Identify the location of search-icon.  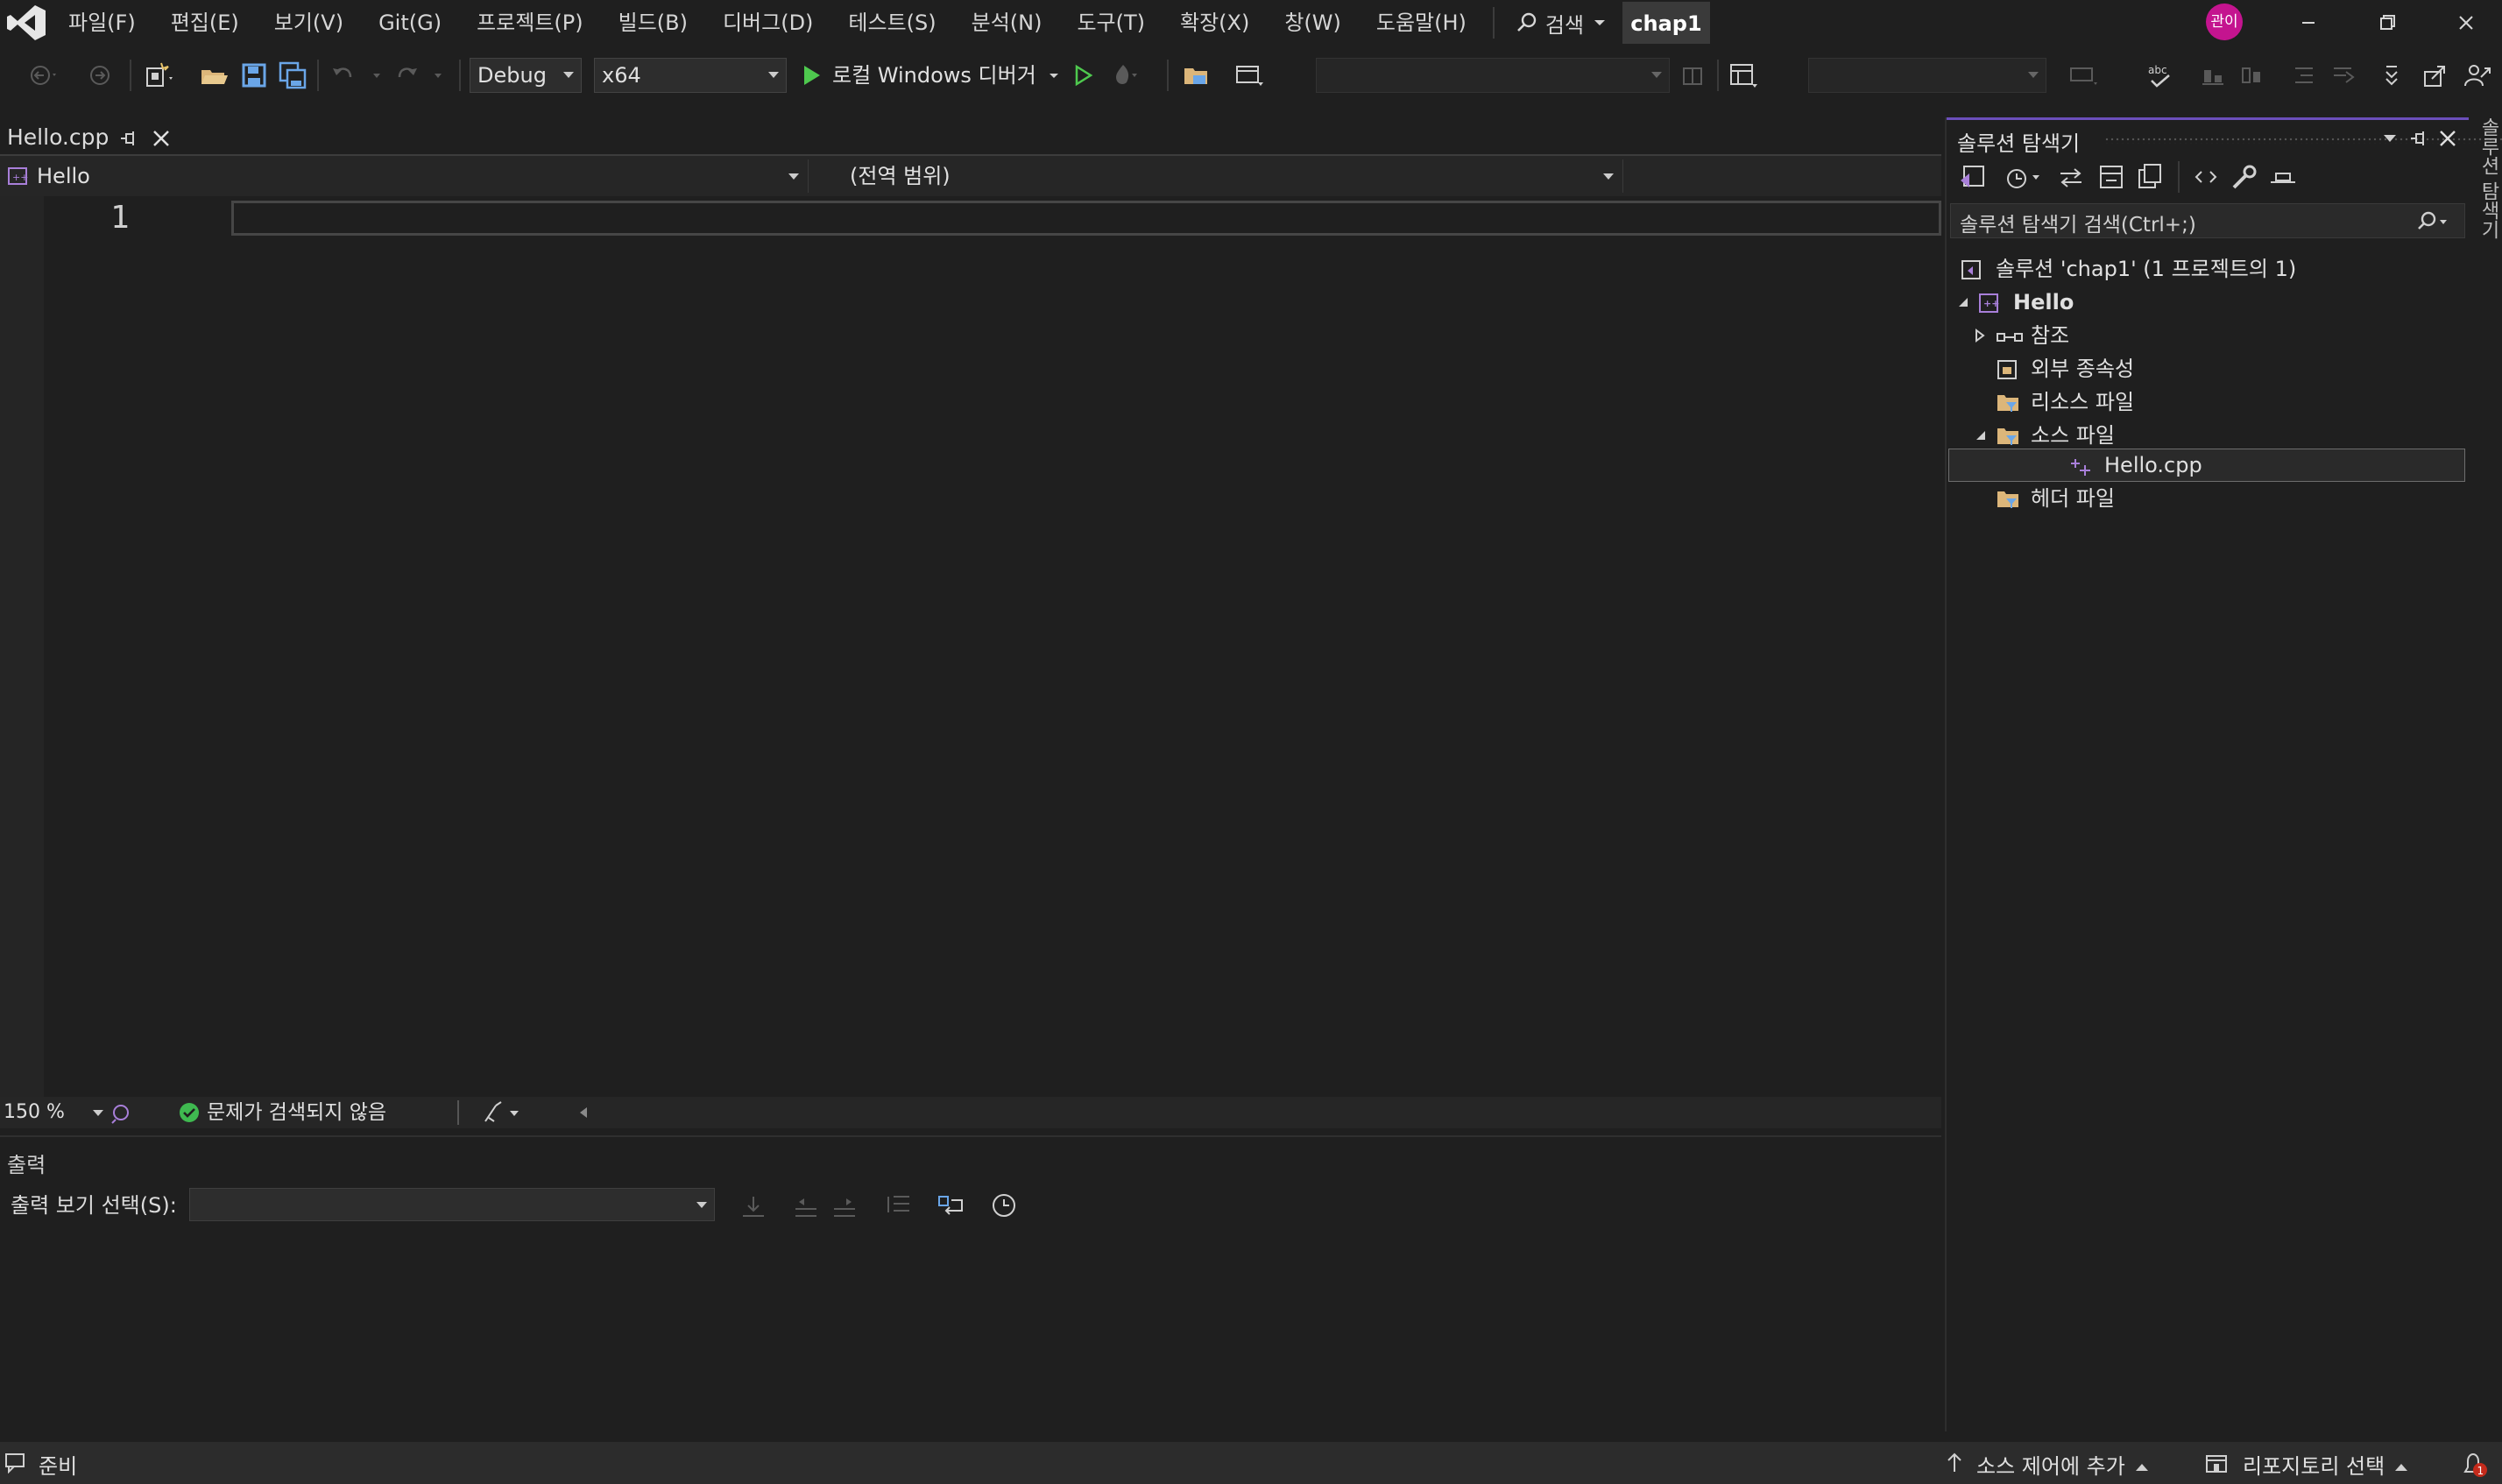
(2431, 221).